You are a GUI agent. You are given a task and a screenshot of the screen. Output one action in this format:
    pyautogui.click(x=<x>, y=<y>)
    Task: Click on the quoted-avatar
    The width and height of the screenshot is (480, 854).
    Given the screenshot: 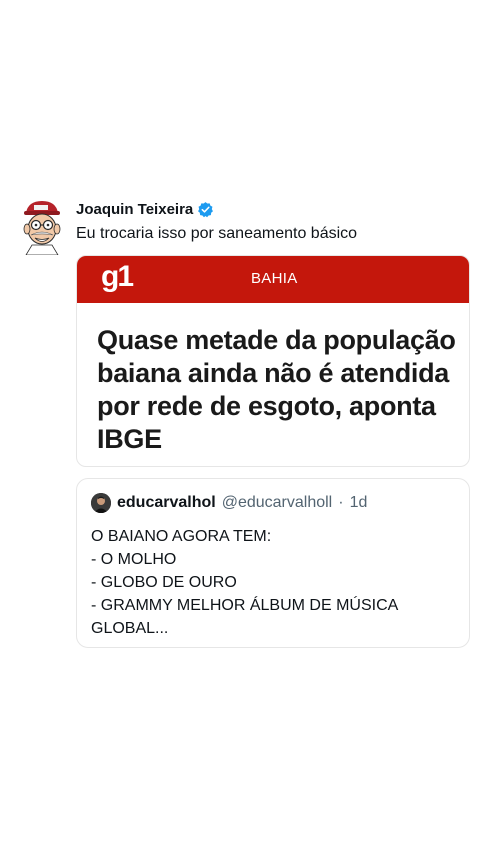 What is the action you would take?
    pyautogui.click(x=101, y=503)
    